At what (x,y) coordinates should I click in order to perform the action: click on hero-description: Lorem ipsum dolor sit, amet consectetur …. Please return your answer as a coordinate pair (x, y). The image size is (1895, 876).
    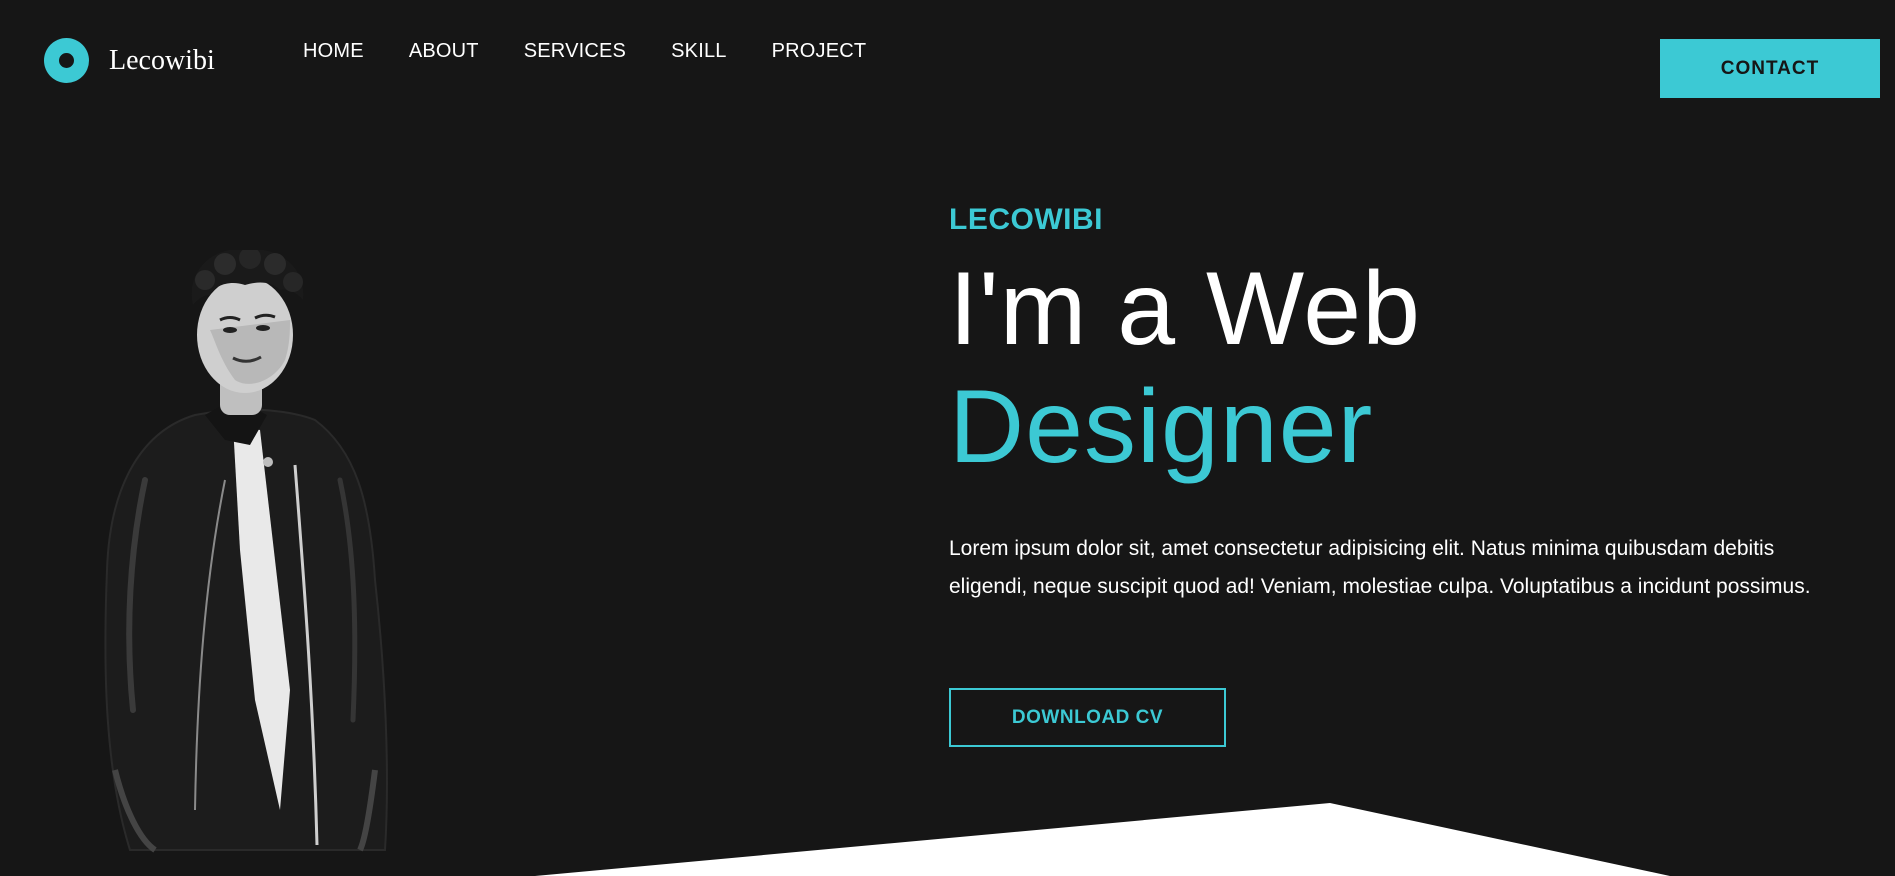
    Looking at the image, I should click on (1380, 567).